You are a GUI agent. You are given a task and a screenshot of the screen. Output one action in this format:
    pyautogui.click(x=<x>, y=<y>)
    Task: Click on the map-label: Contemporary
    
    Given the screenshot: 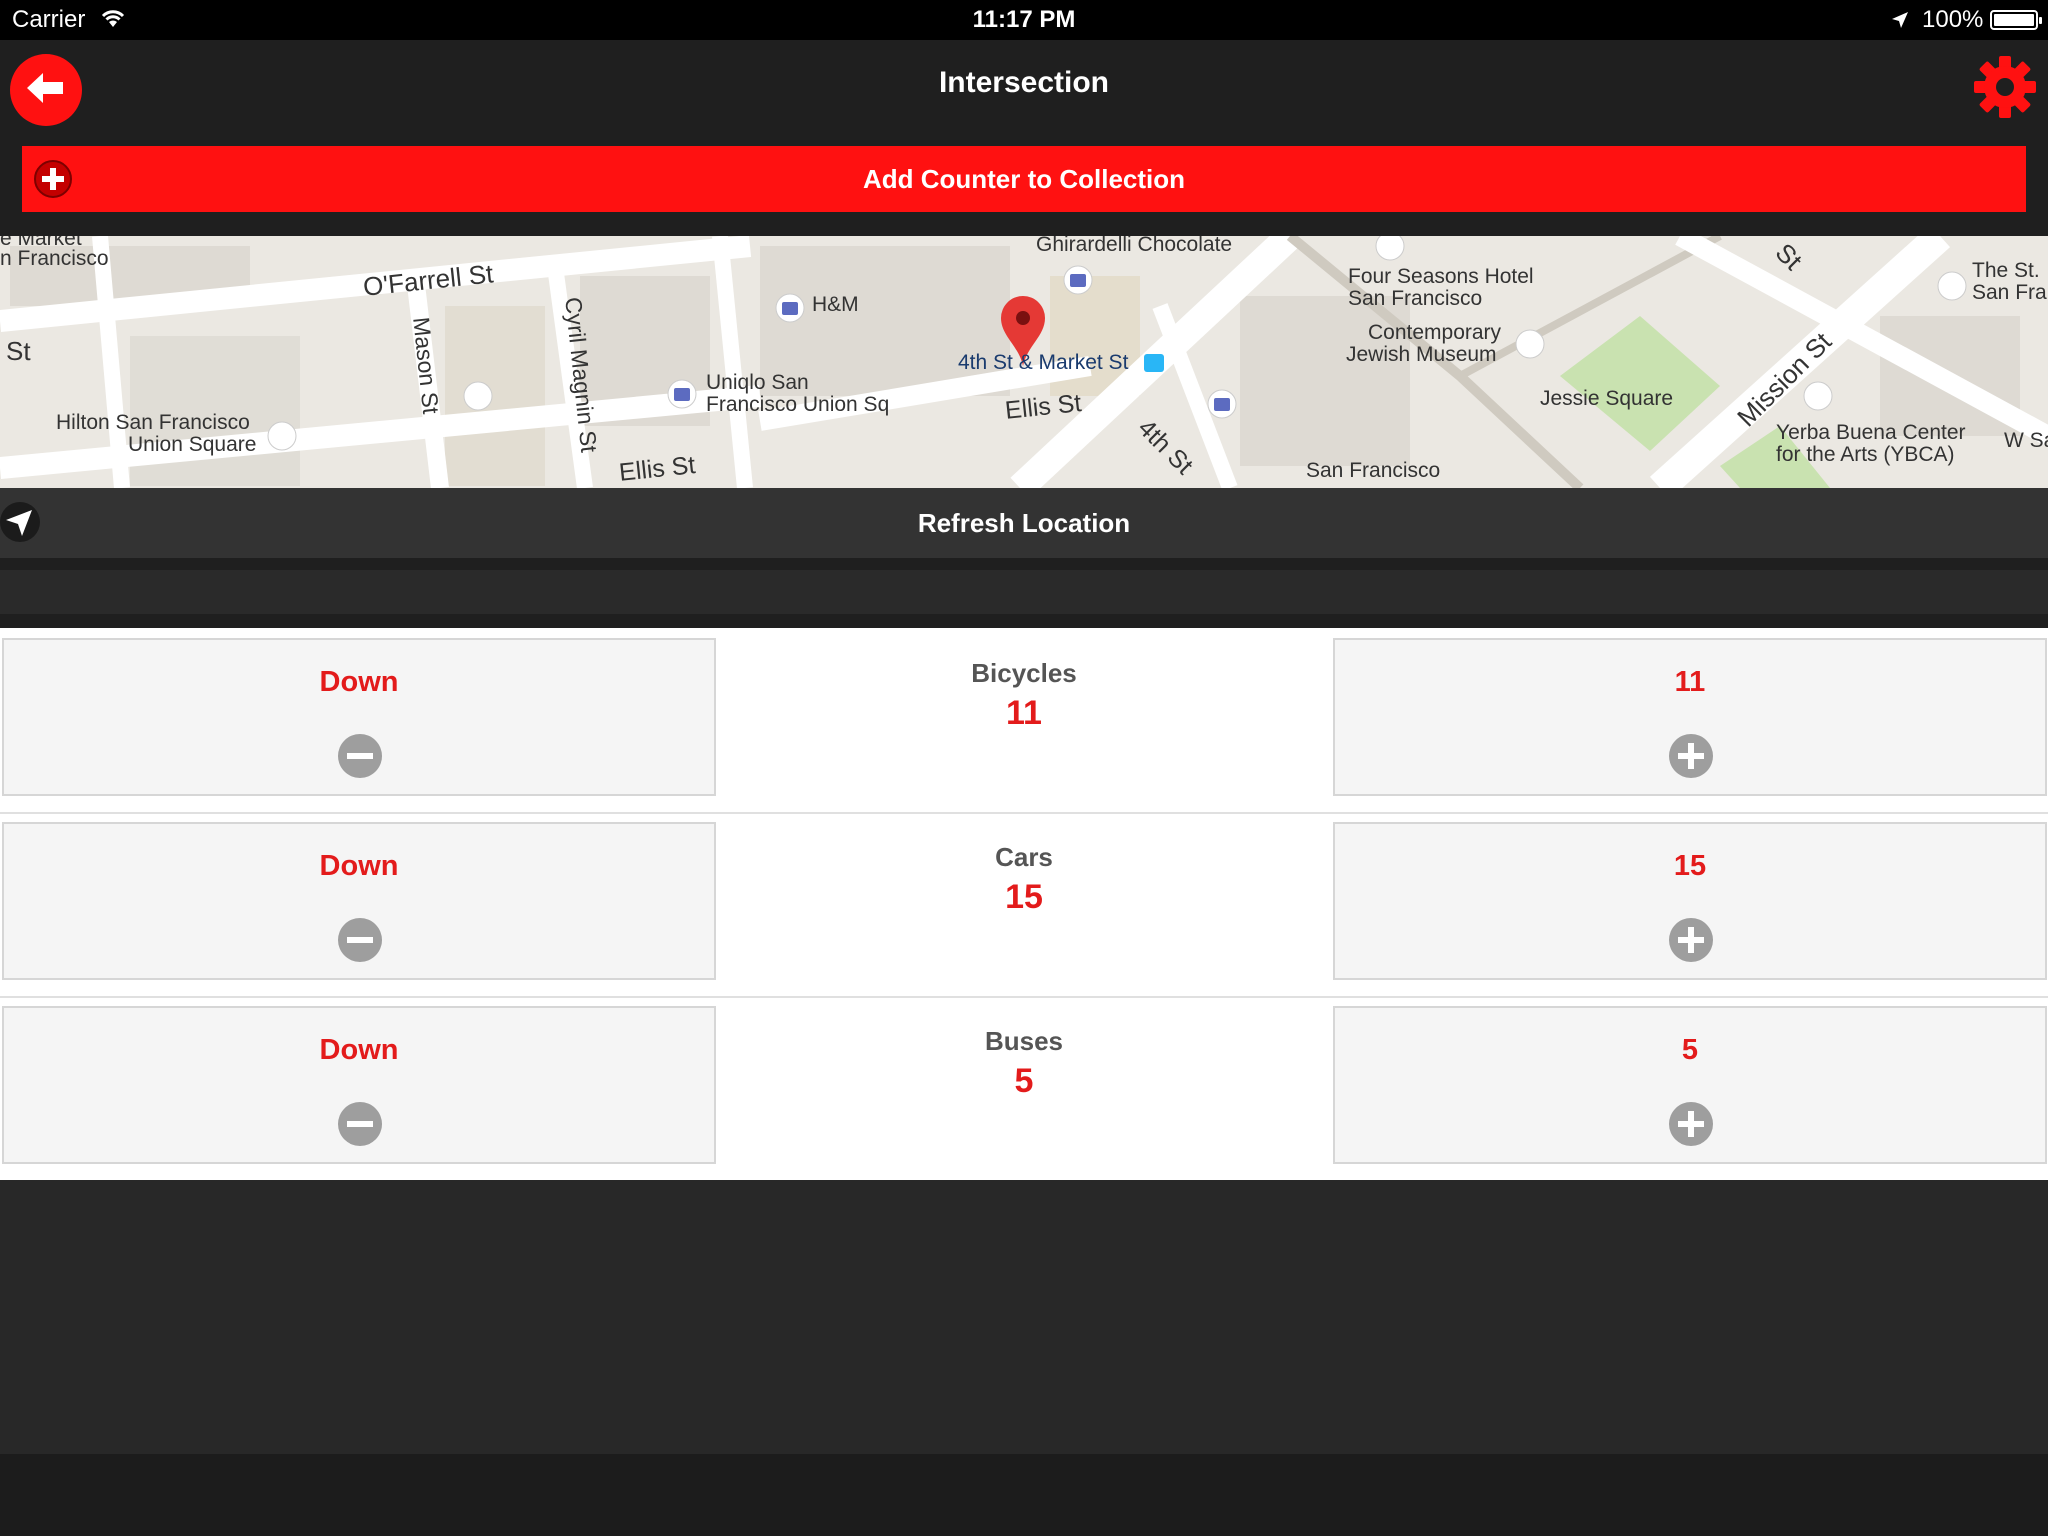 What is the action you would take?
    pyautogui.click(x=1435, y=332)
    